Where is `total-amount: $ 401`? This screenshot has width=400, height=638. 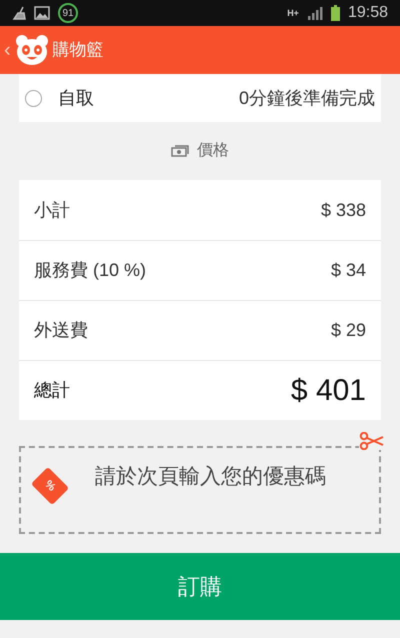 total-amount: $ 401 is located at coordinates (328, 391).